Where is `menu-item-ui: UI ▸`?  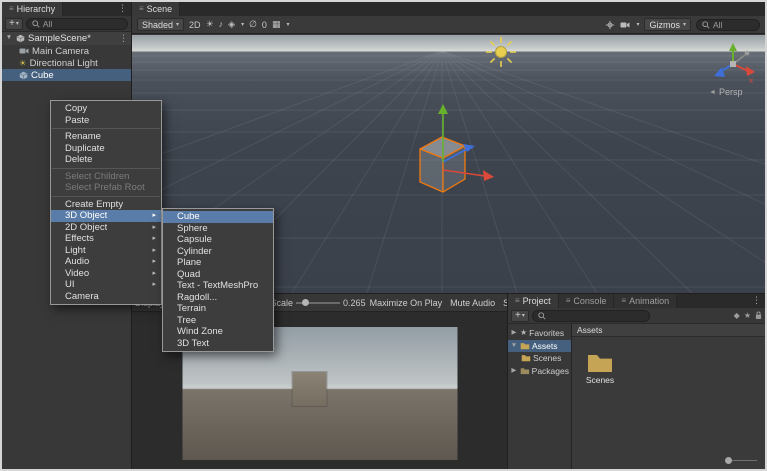 menu-item-ui: UI ▸ is located at coordinates (106, 285).